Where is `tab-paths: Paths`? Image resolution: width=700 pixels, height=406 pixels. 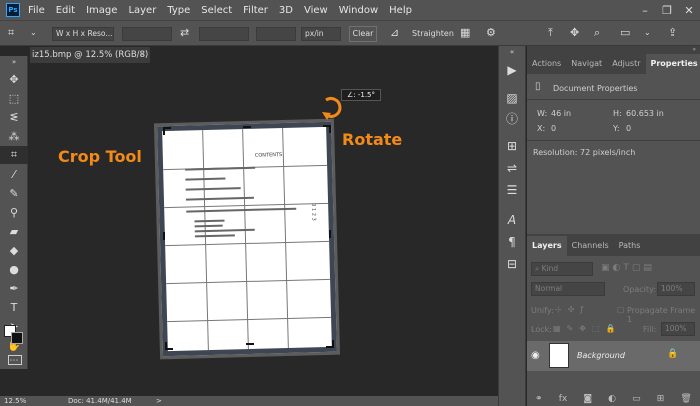 tab-paths: Paths is located at coordinates (630, 246).